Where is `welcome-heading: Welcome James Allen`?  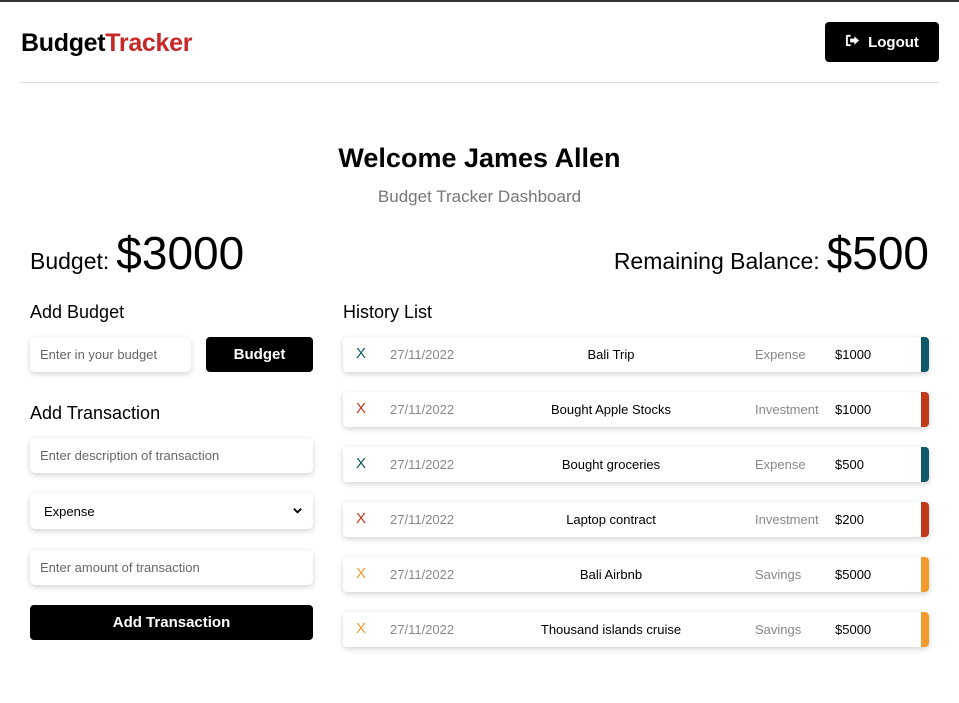 welcome-heading: Welcome James Allen is located at coordinates (479, 158).